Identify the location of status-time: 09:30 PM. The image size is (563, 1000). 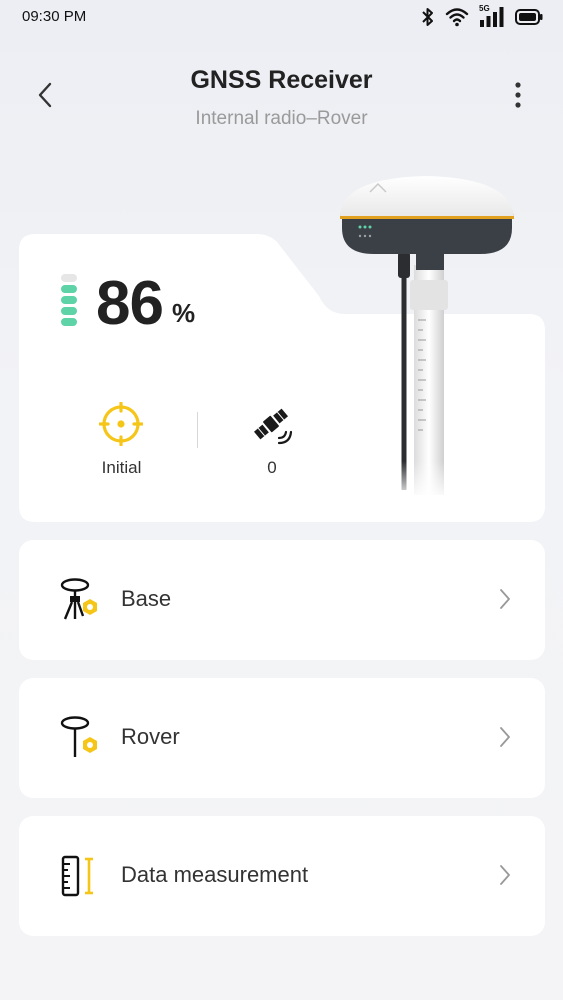
(54, 16).